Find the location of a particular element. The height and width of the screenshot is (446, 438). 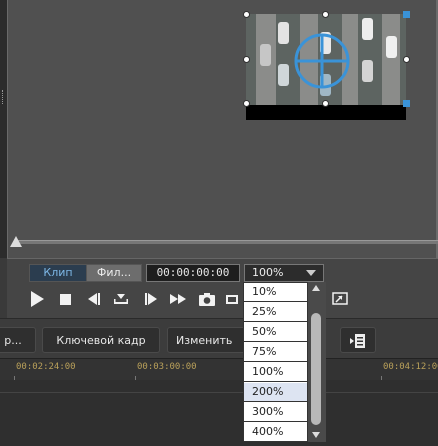

display-mode-icon is located at coordinates (235, 299).